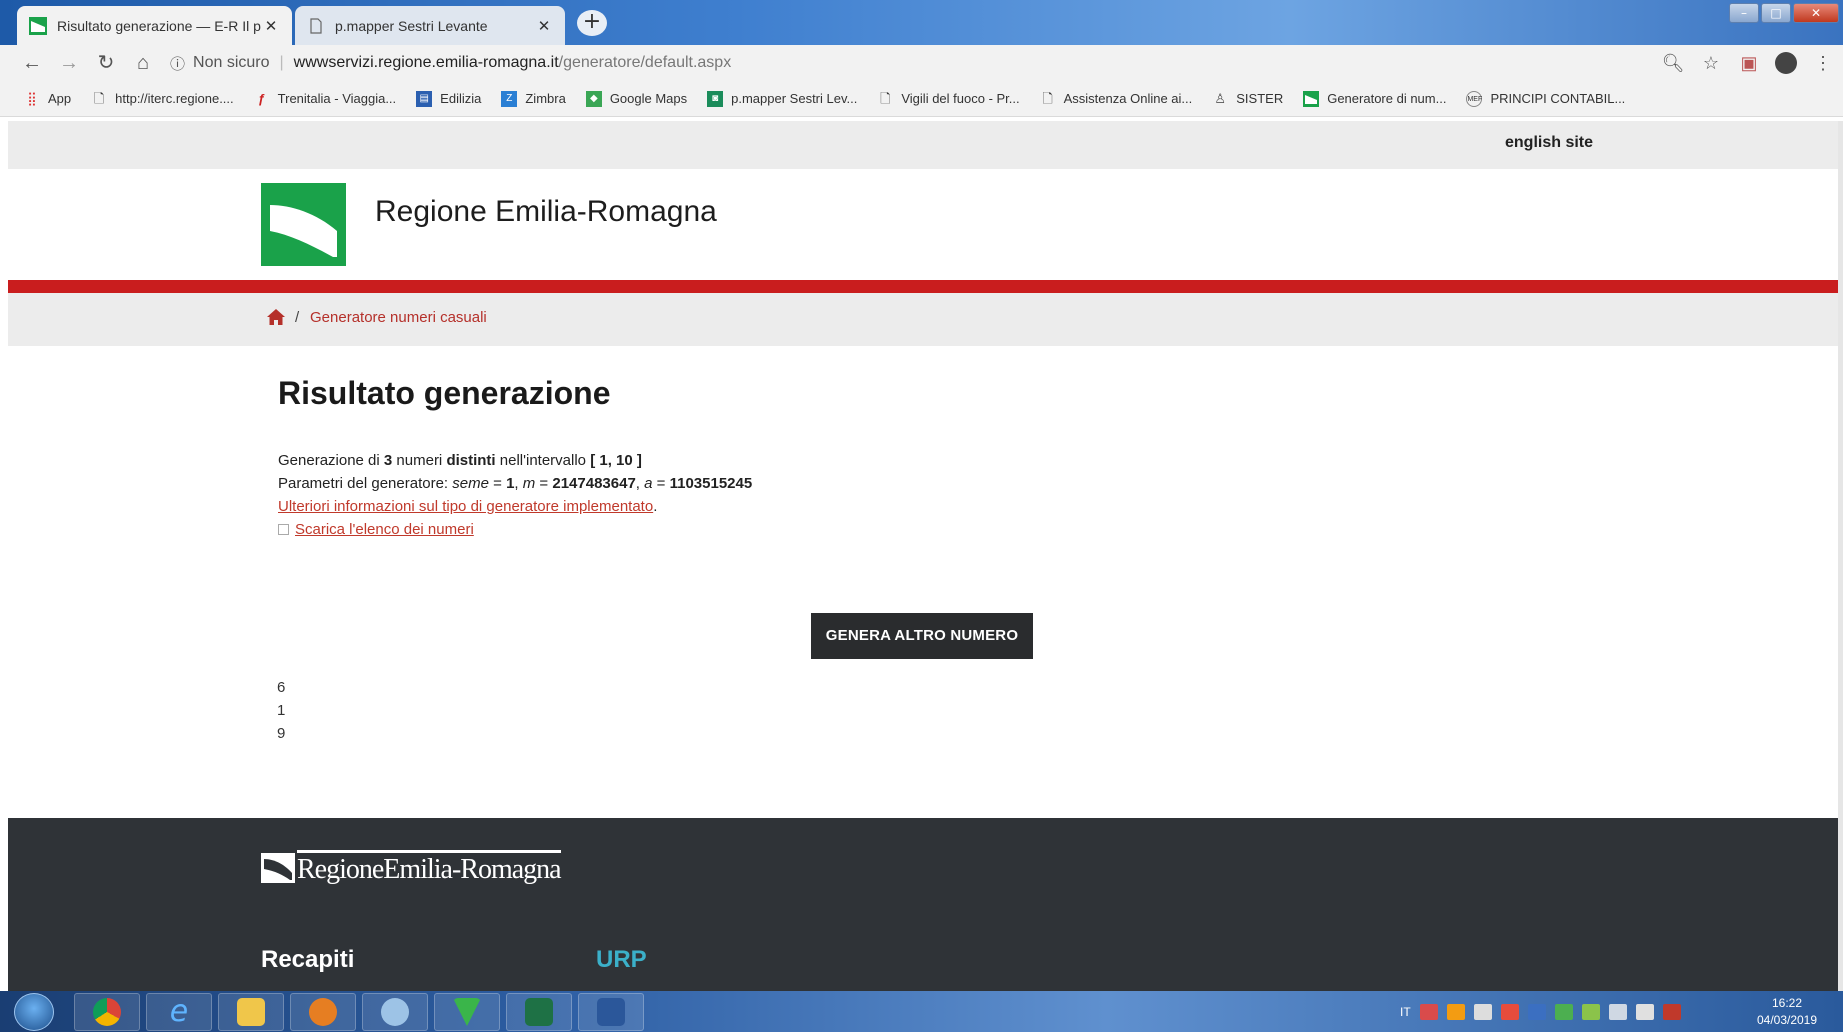  I want to click on tab-pmapper: p.mapper Sestri Levante ✕, so click(430, 25).